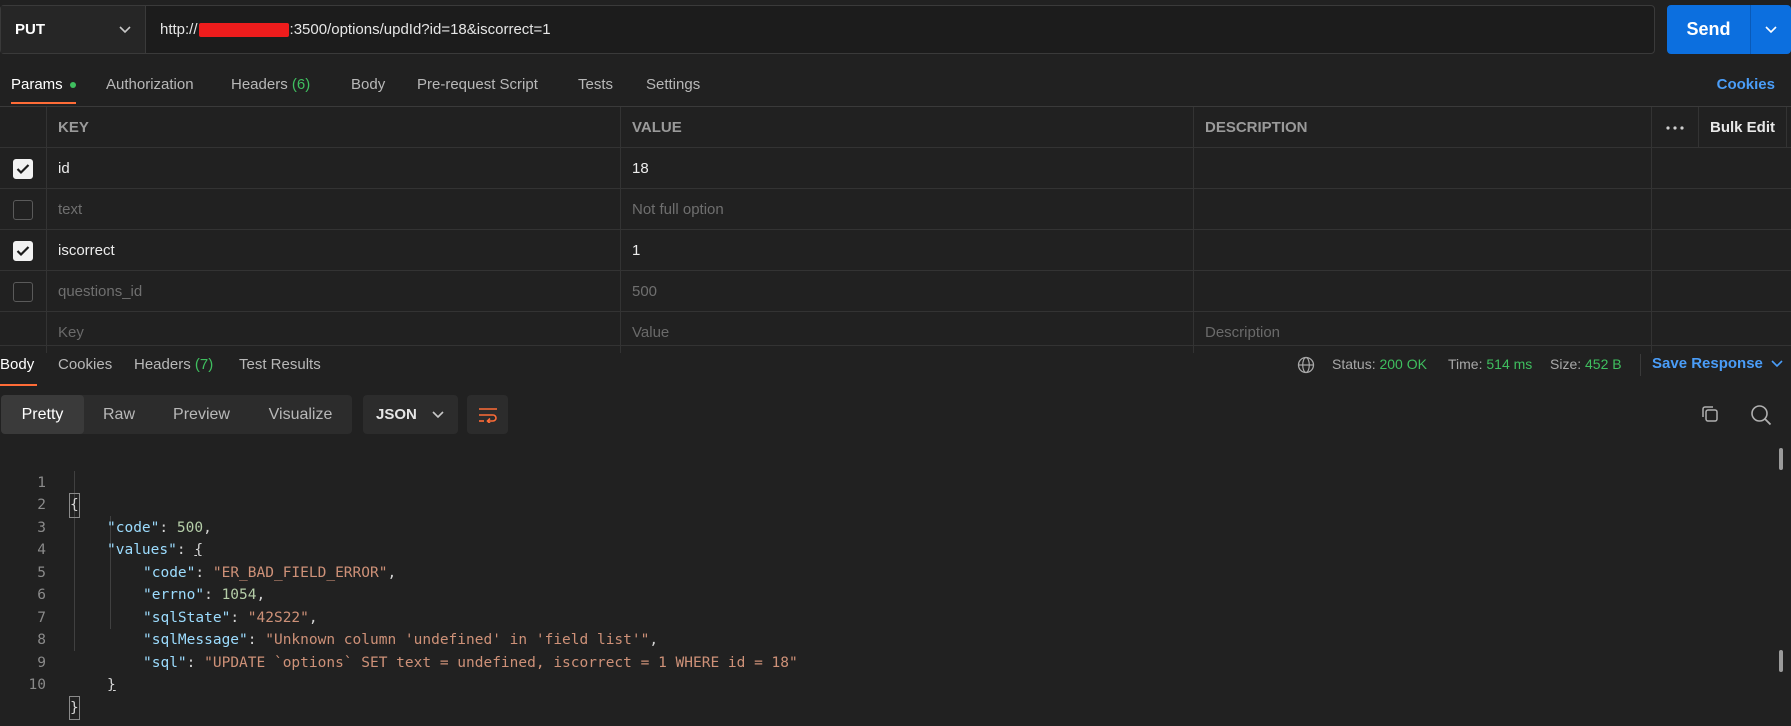  I want to click on code-line: 10 }, so click(890, 686).